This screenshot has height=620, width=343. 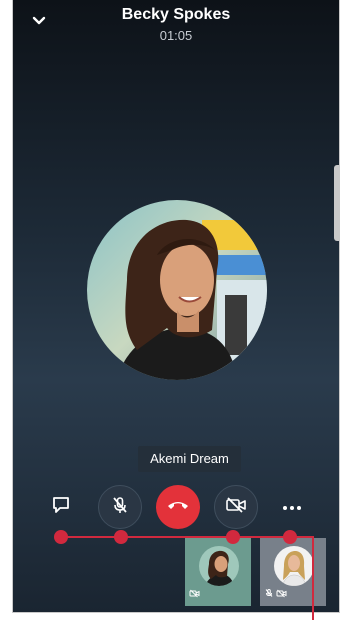 I want to click on more-options-button, so click(x=292, y=507).